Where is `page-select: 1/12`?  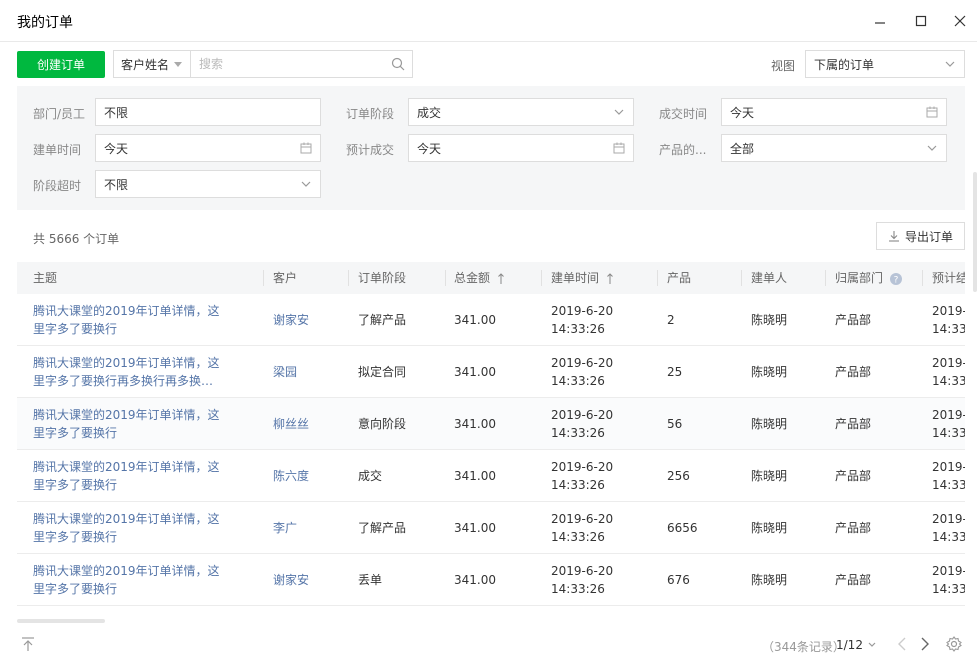
page-select: 1/12 is located at coordinates (856, 645).